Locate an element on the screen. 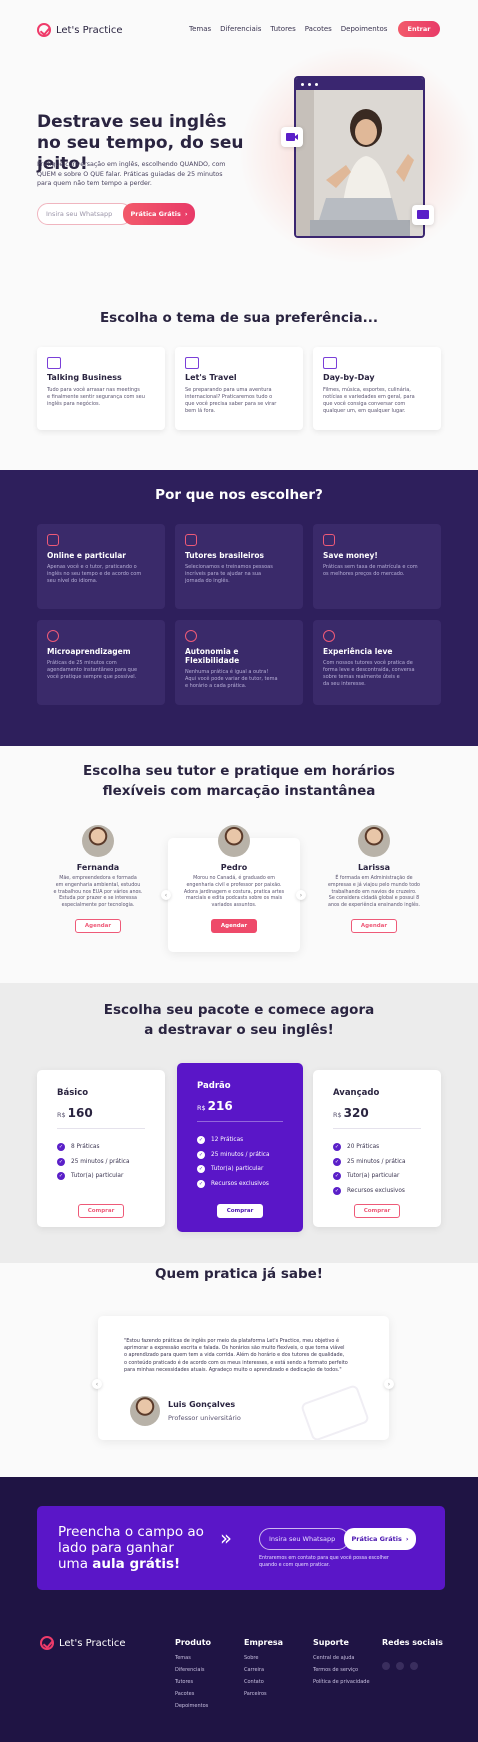 The width and height of the screenshot is (478, 1742). nav-pacotes: Pacotes is located at coordinates (318, 29).